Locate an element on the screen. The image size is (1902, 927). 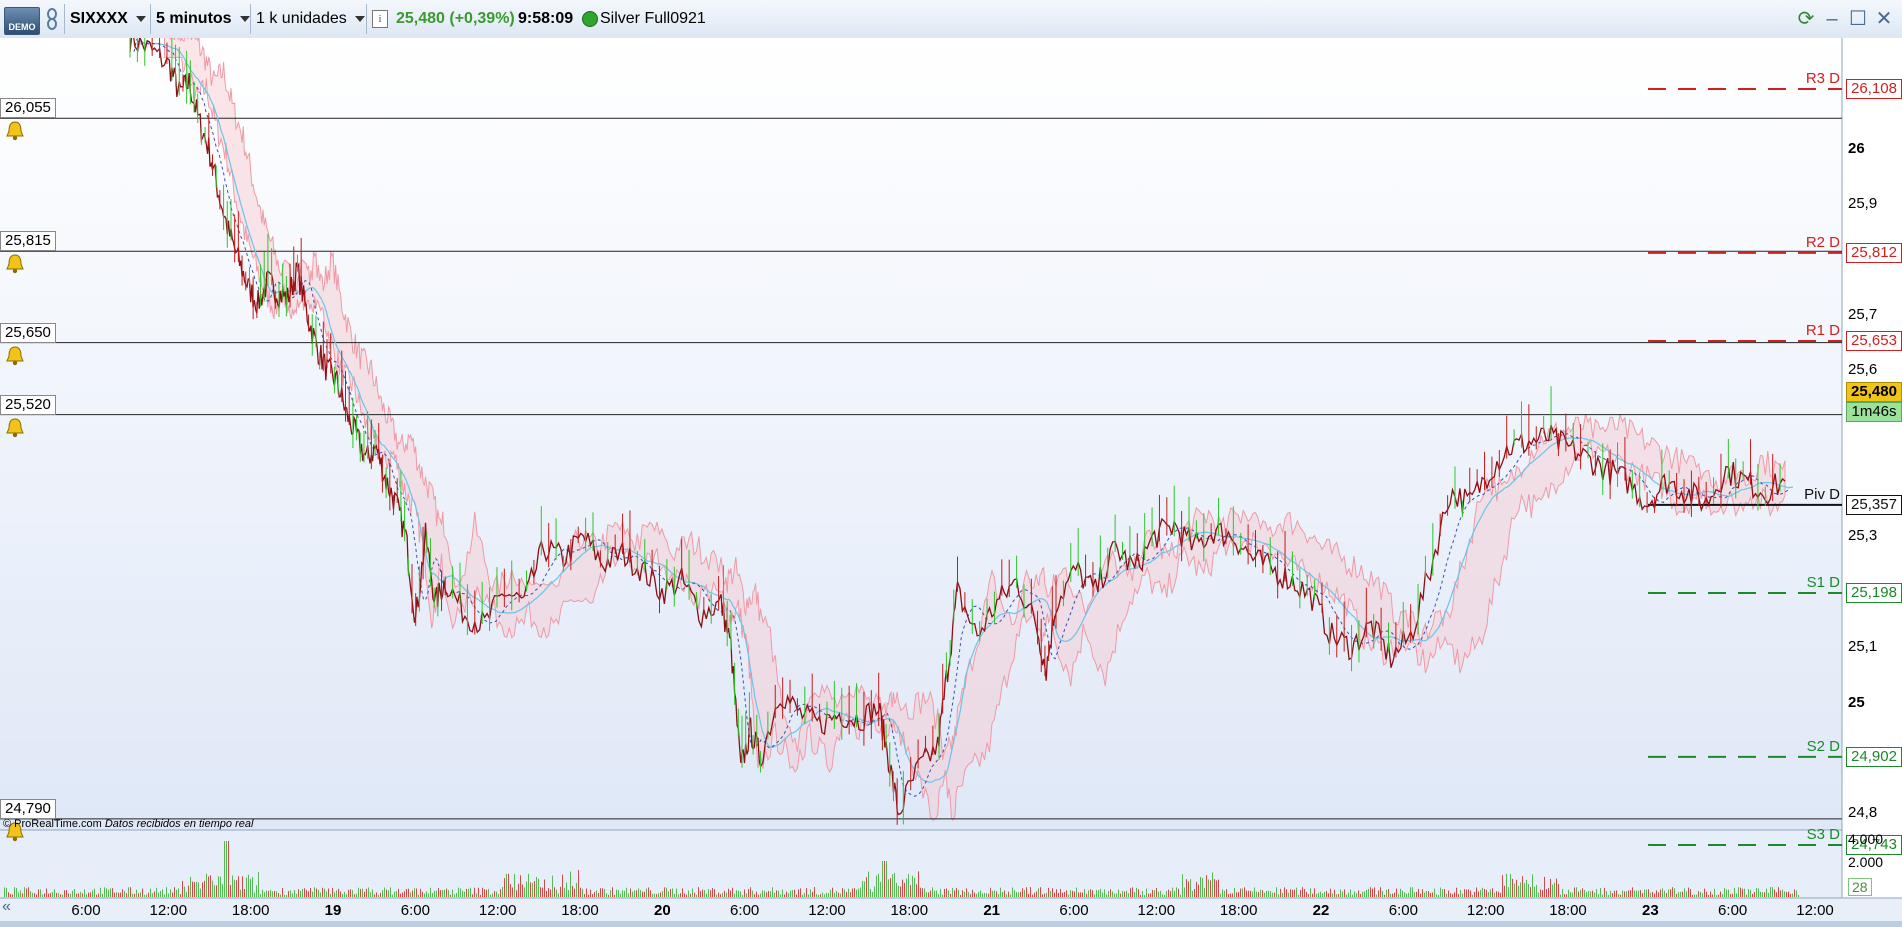
alert-level-label: 25,520 is located at coordinates (28, 404).